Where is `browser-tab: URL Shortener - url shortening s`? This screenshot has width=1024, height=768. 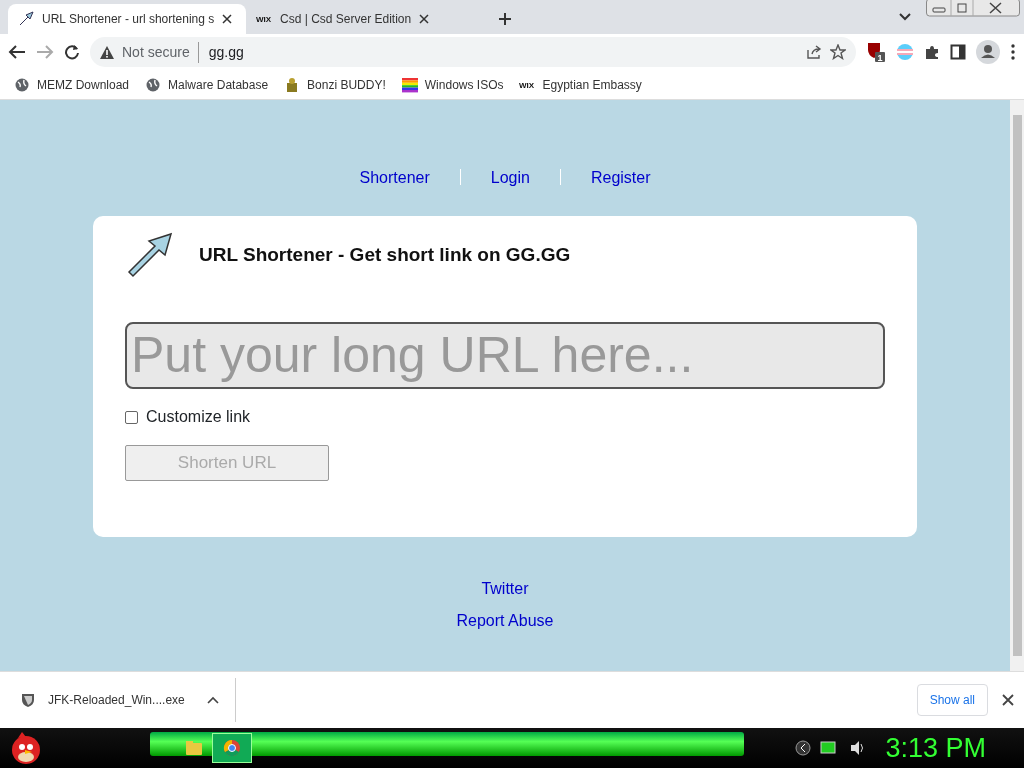
browser-tab: URL Shortener - url shortening s is located at coordinates (127, 19).